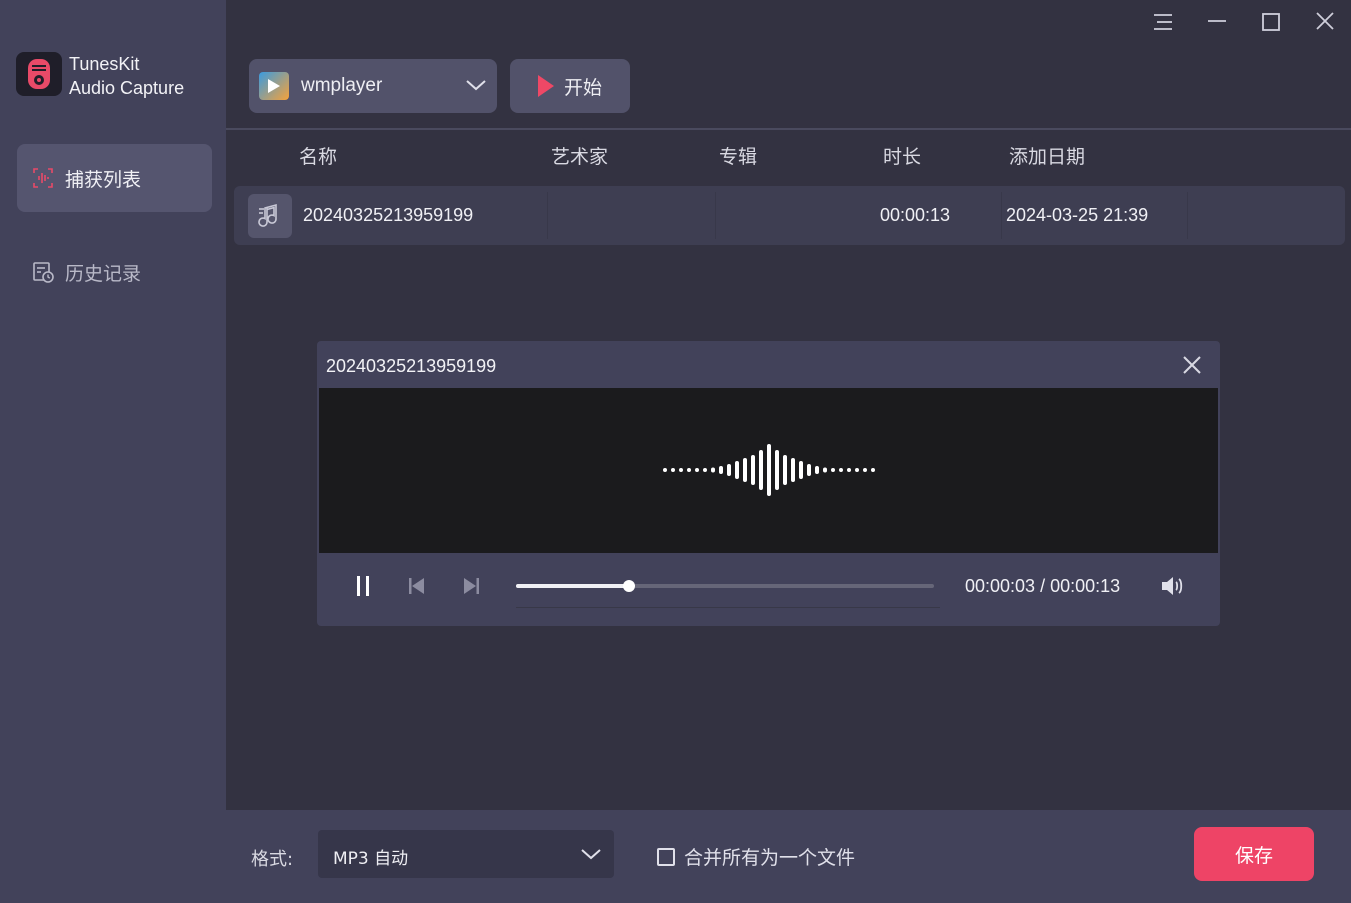 The width and height of the screenshot is (1351, 903). Describe the element at coordinates (666, 856) in the screenshot. I see `merge-checkbox` at that location.